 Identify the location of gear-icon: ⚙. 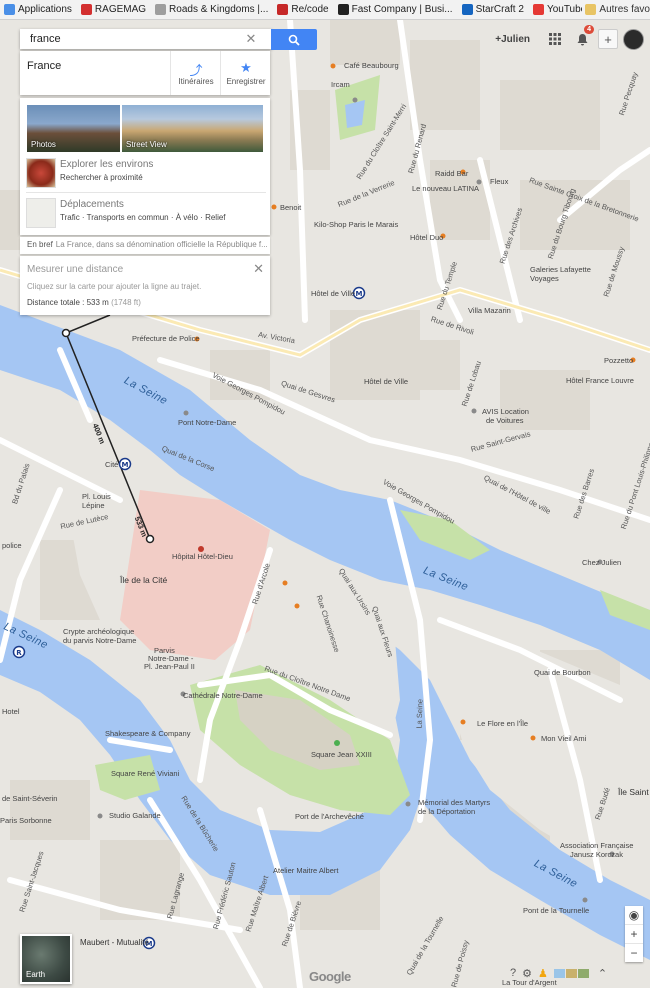
(527, 973).